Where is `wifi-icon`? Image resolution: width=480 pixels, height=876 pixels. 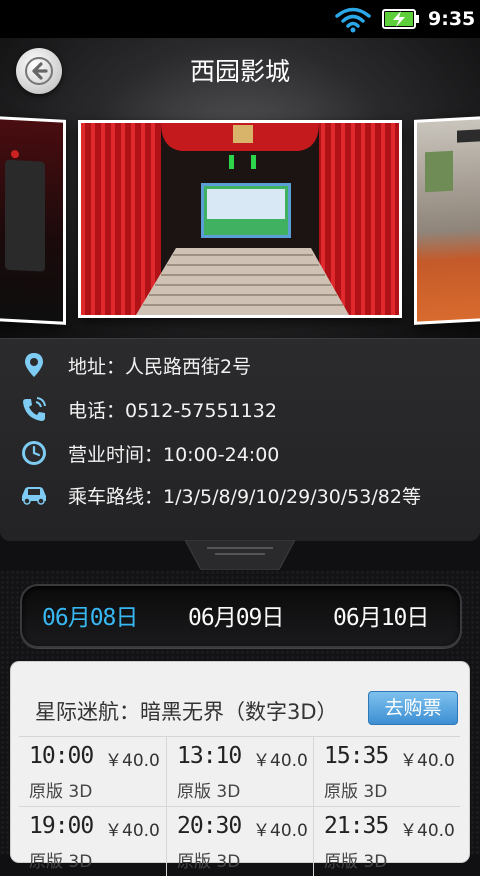
wifi-icon is located at coordinates (353, 20).